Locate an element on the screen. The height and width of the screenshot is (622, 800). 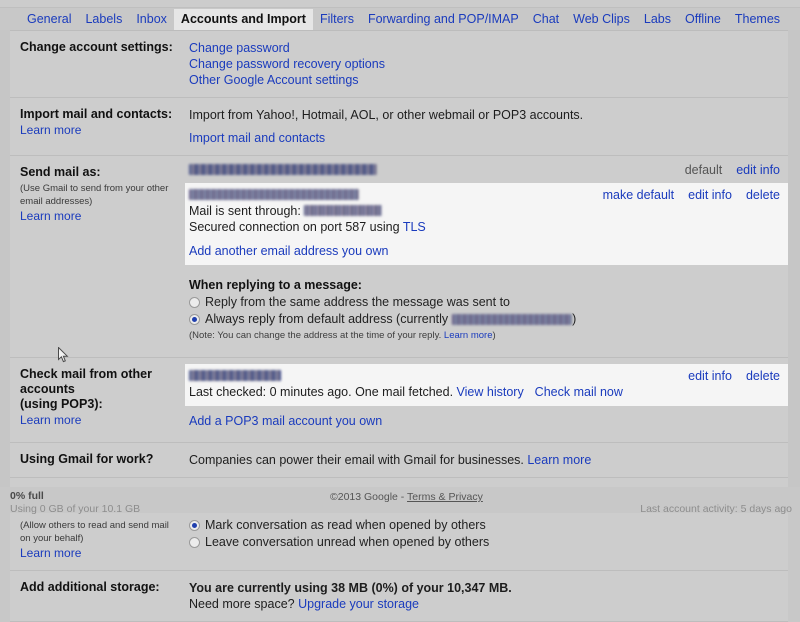
check-mail-now-link: Check mail now is located at coordinates (579, 392).